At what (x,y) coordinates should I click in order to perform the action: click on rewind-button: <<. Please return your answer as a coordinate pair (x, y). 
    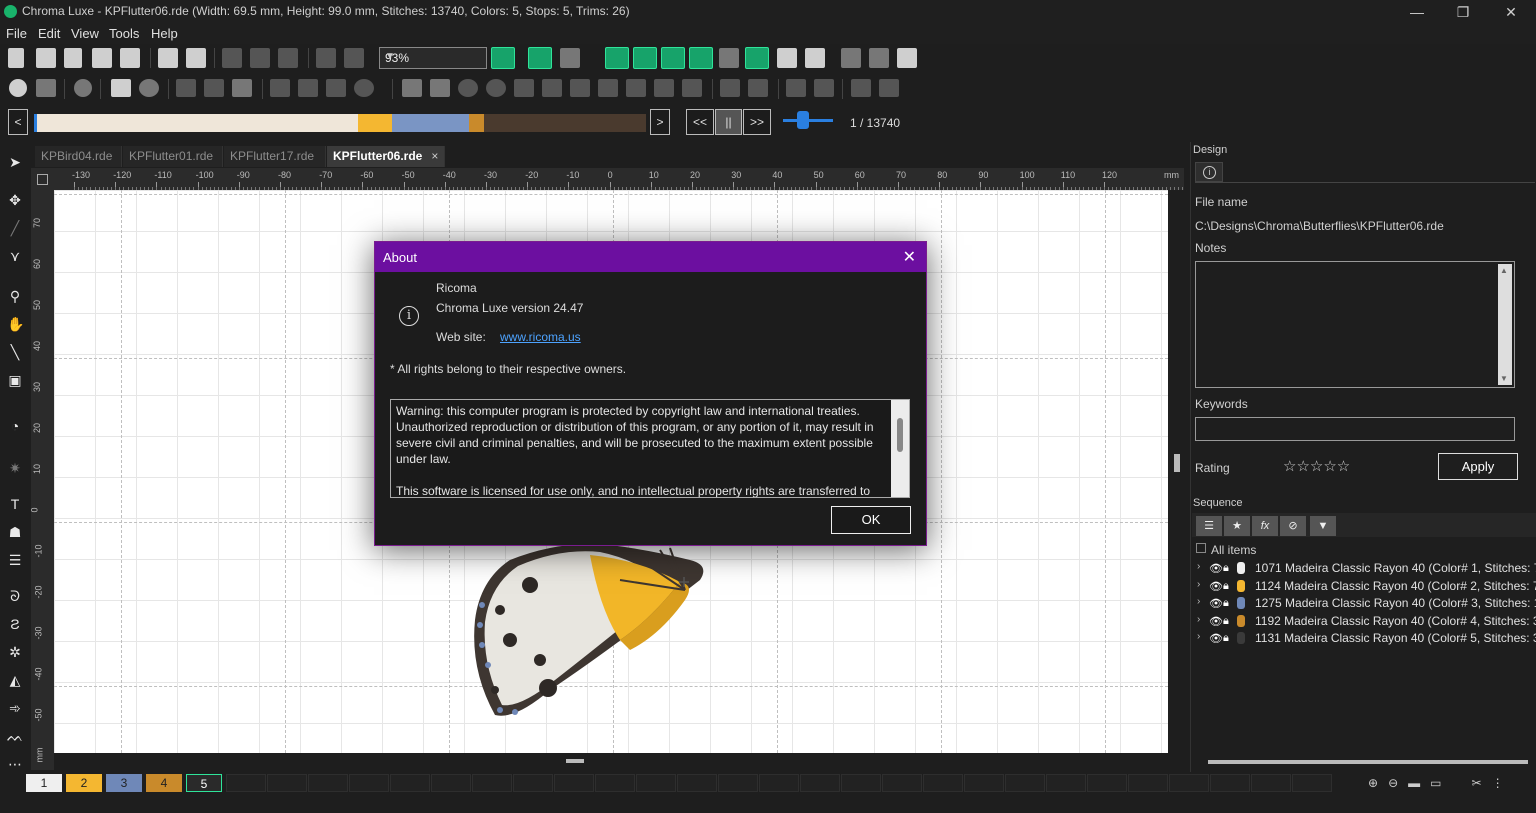
    Looking at the image, I should click on (700, 122).